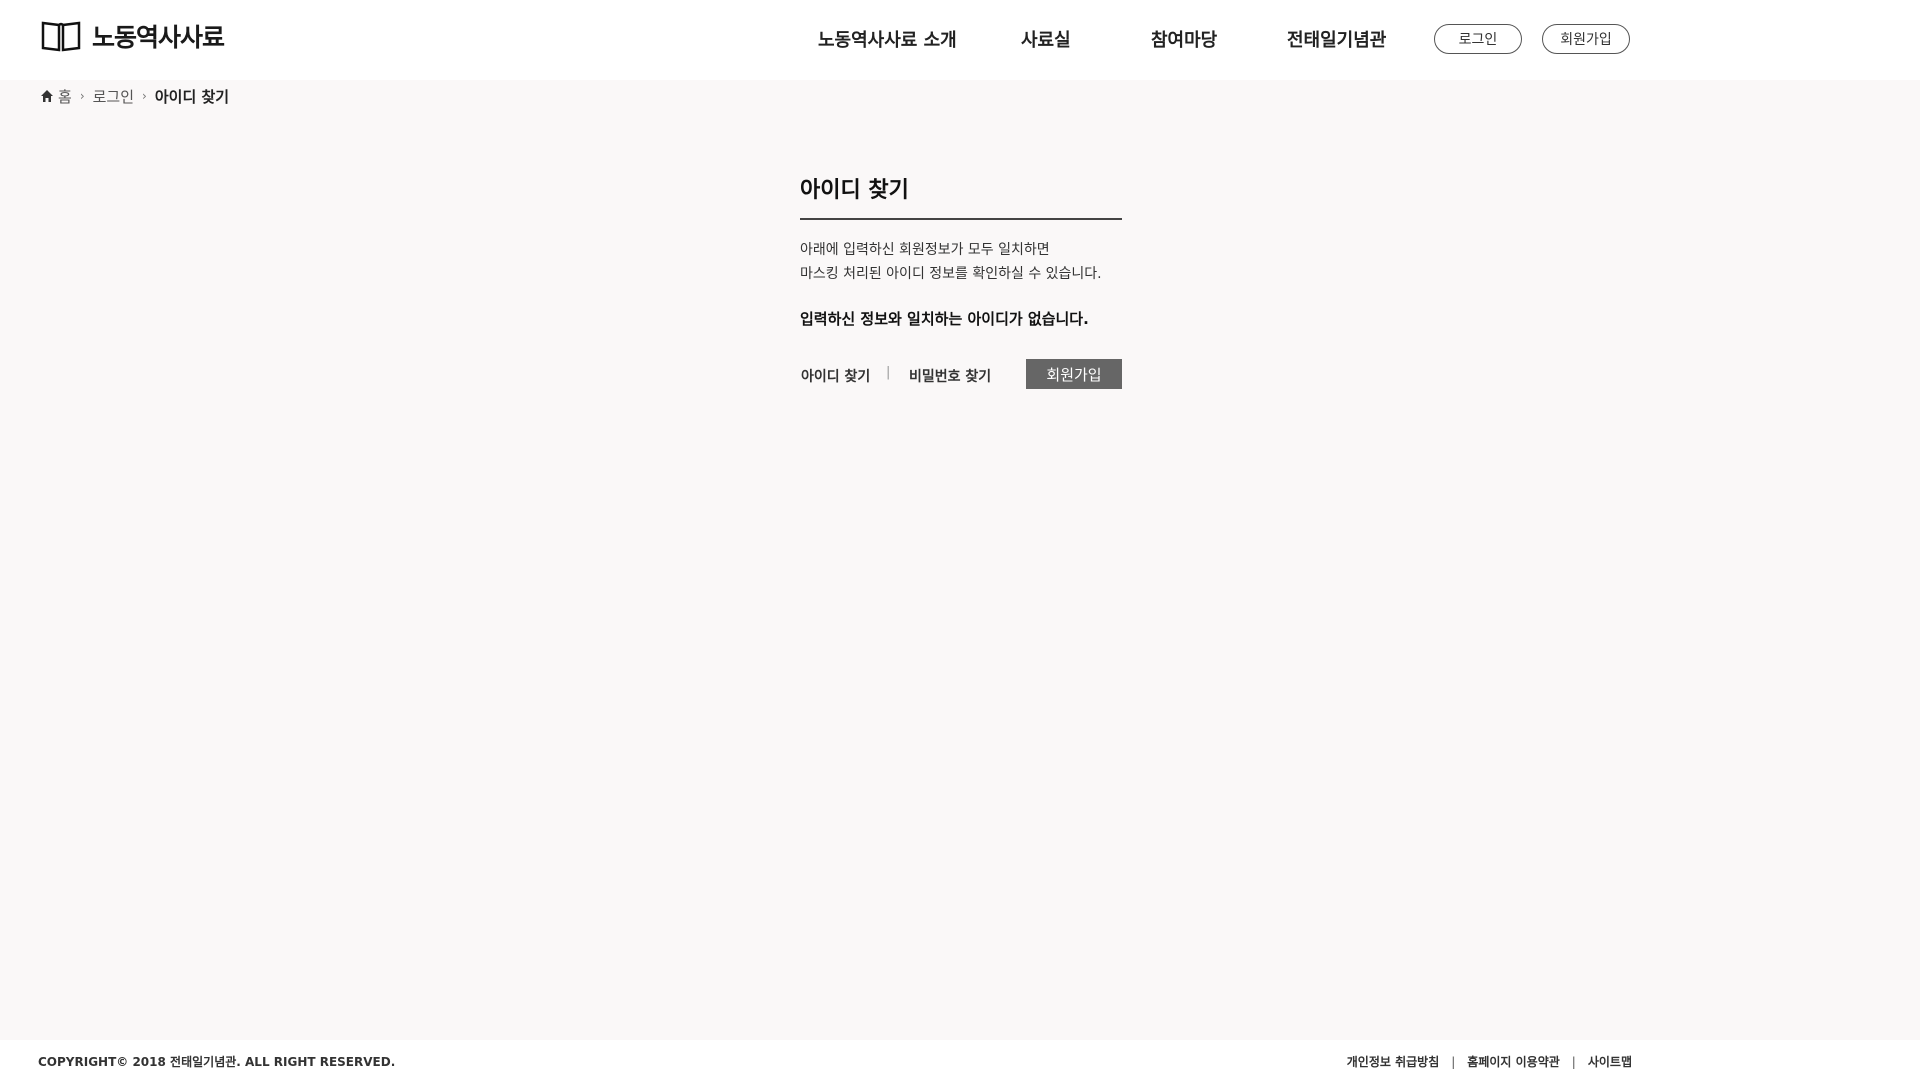 The height and width of the screenshot is (1080, 1920). I want to click on breadcrumb: 홈 › 로그인 › 아이디 찾기, so click(134, 96).